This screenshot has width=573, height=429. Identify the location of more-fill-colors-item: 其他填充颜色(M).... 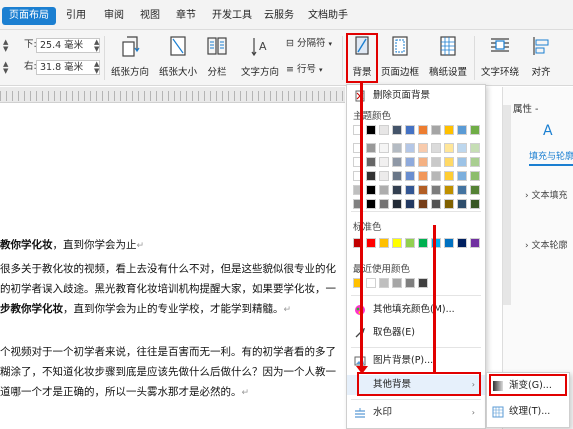
(416, 310).